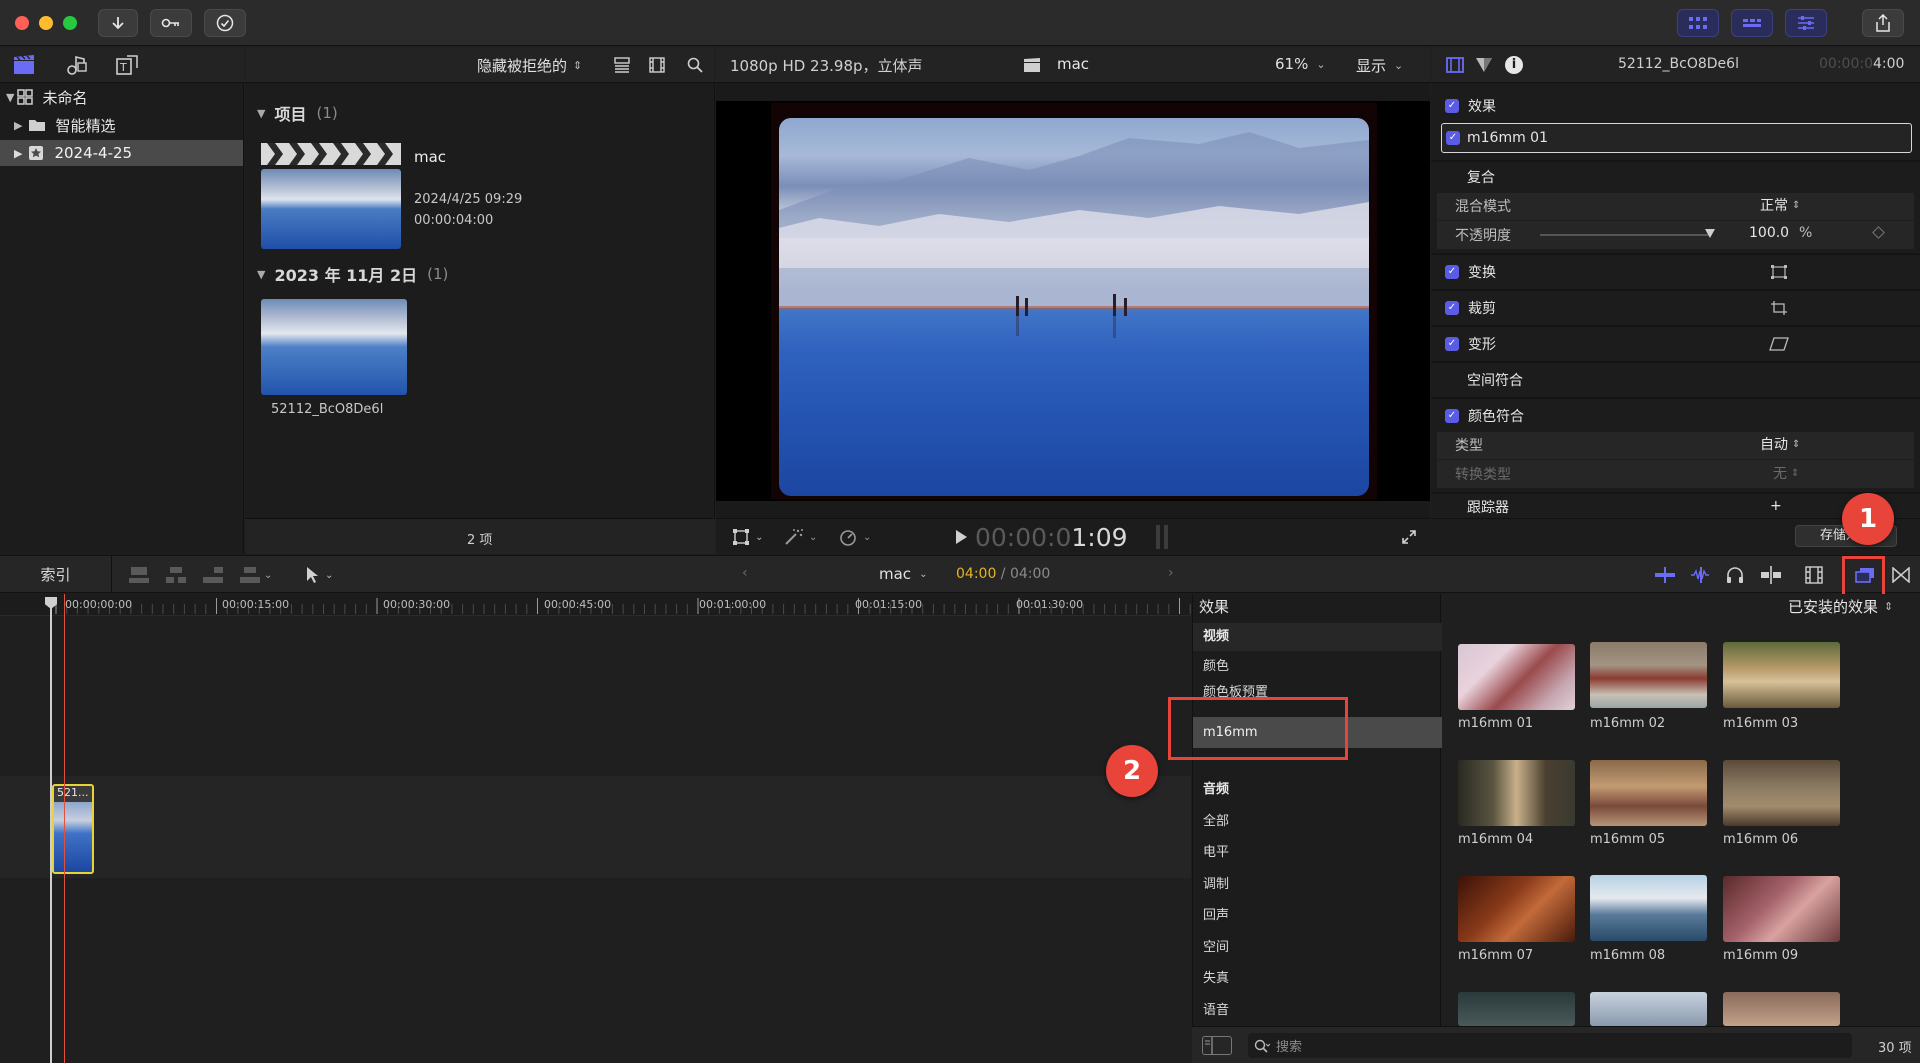 Image resolution: width=1920 pixels, height=1063 pixels. What do you see at coordinates (1814, 575) in the screenshot?
I see `clip-appearance-icon` at bounding box center [1814, 575].